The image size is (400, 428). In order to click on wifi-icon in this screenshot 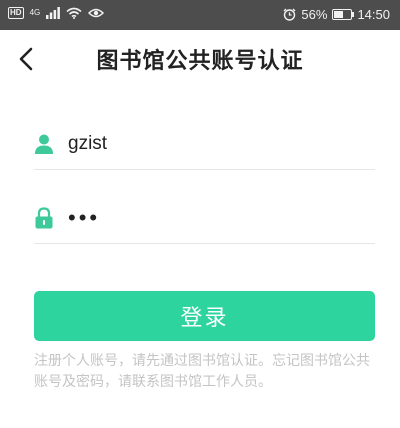, I will do `click(74, 13)`.